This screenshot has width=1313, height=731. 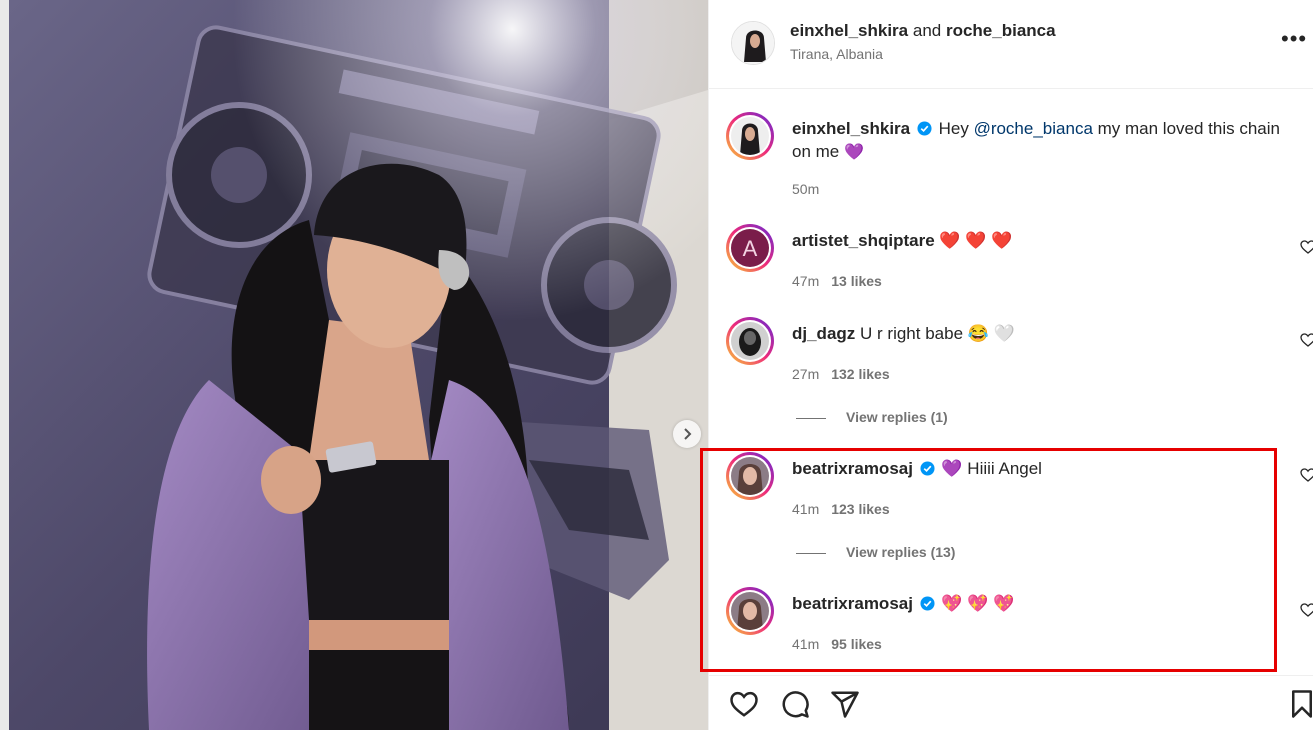 What do you see at coordinates (856, 281) in the screenshot?
I see `comment-likes: 13 likes` at bounding box center [856, 281].